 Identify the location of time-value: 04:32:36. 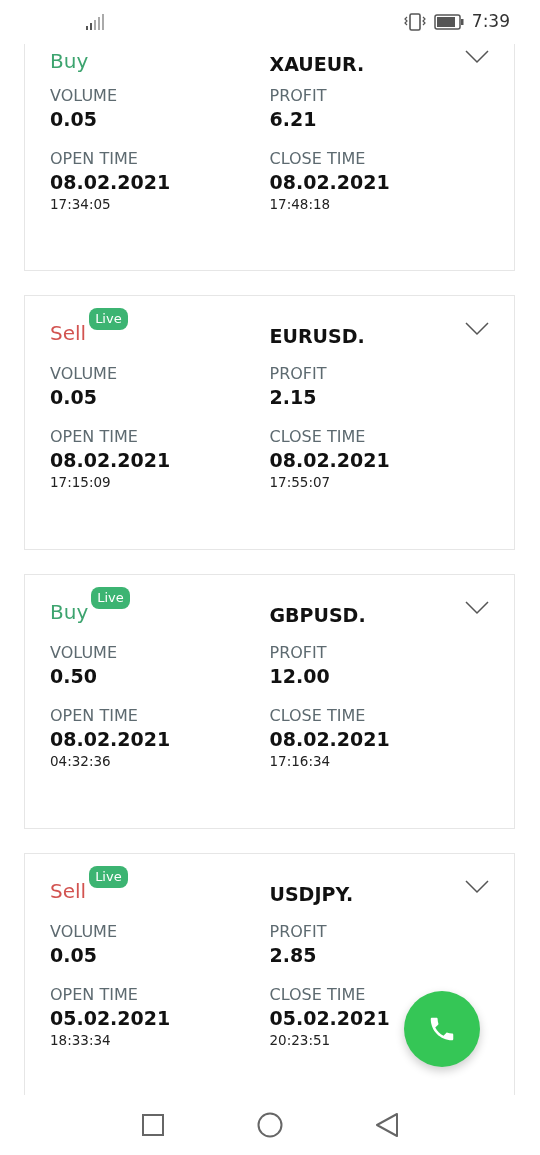
(80, 761).